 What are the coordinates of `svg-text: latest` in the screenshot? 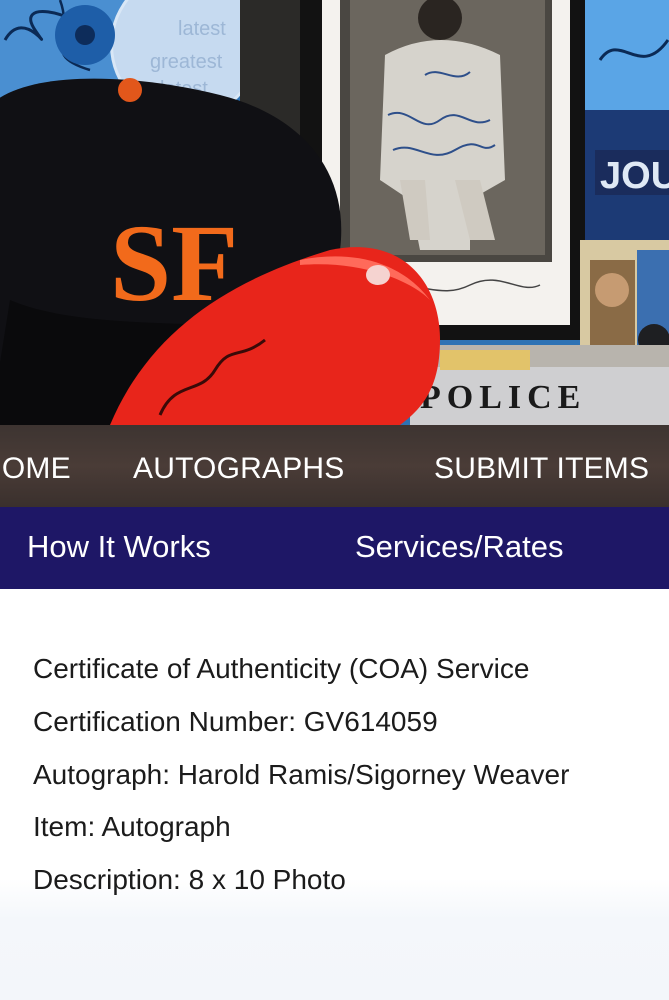 It's located at (202, 29).